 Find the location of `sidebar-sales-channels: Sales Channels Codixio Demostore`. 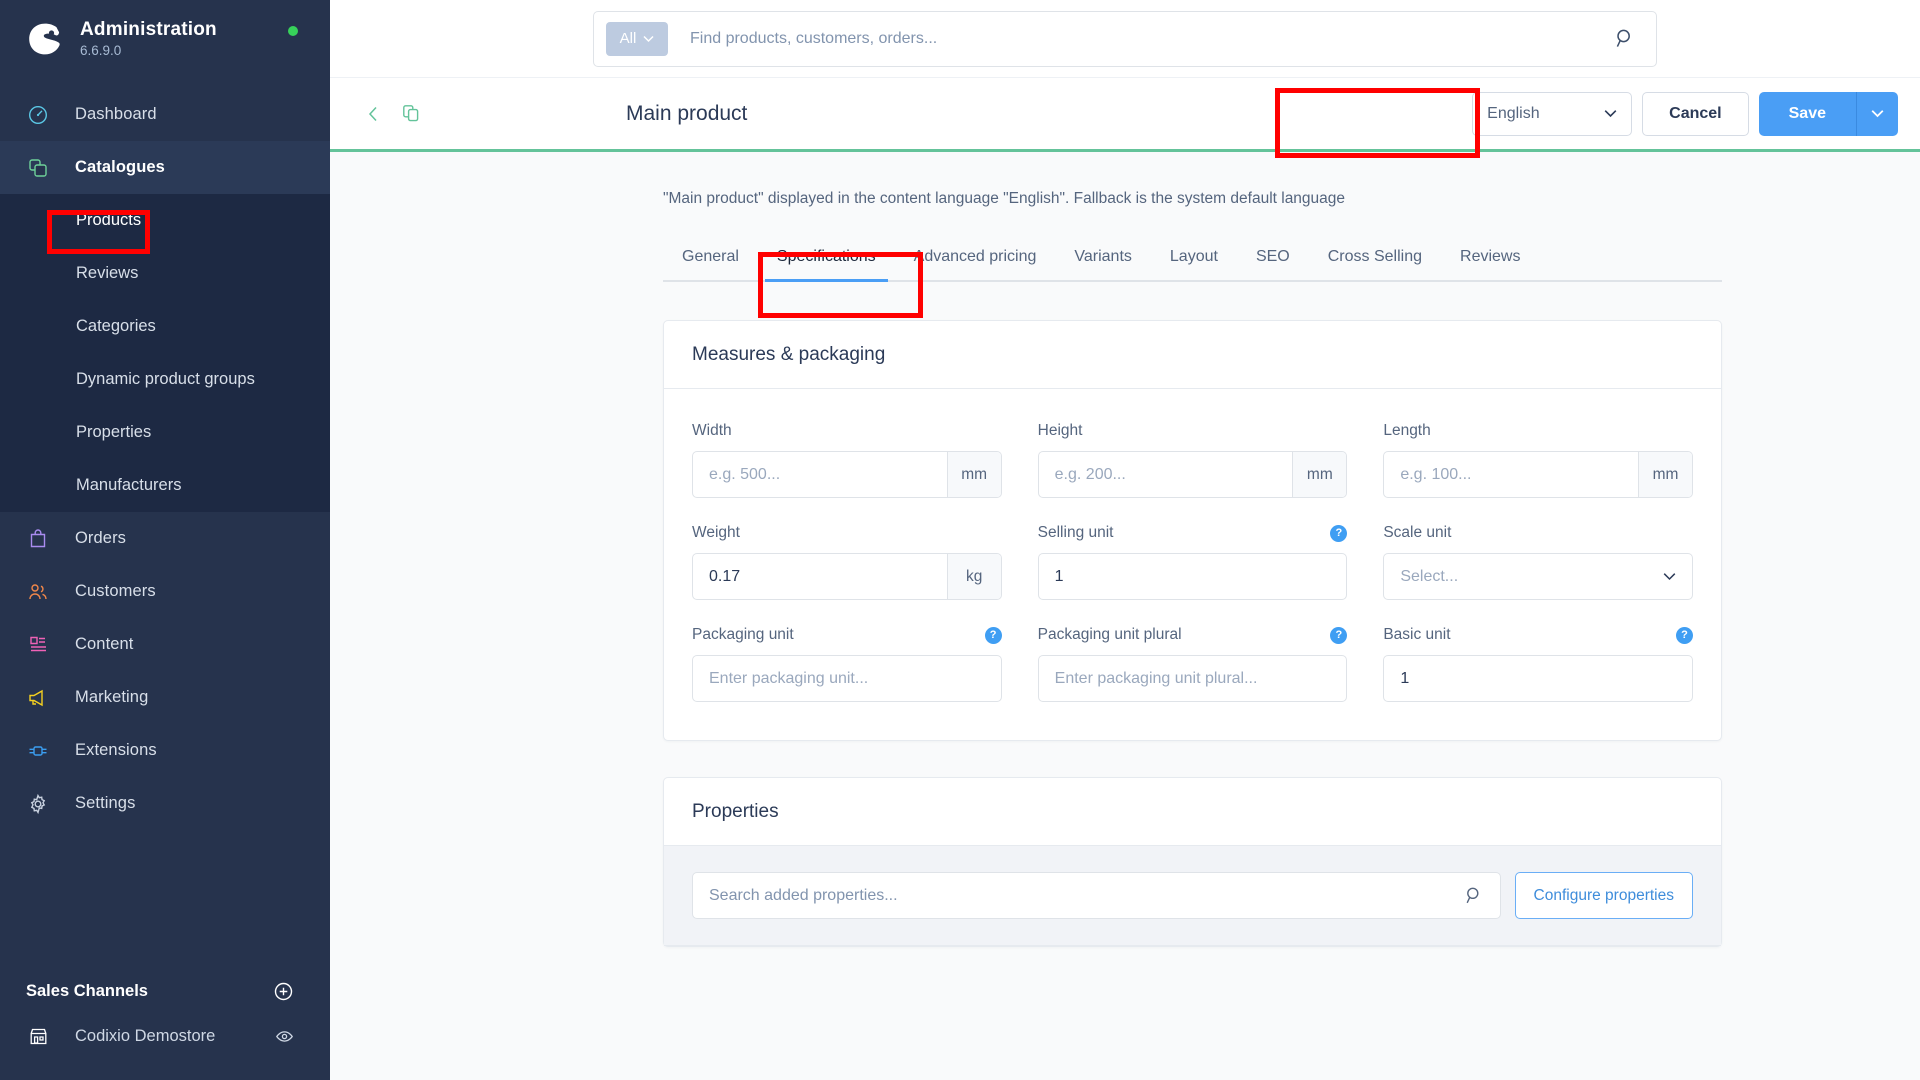

sidebar-sales-channels: Sales Channels Codixio Demostore is located at coordinates (165, 1021).